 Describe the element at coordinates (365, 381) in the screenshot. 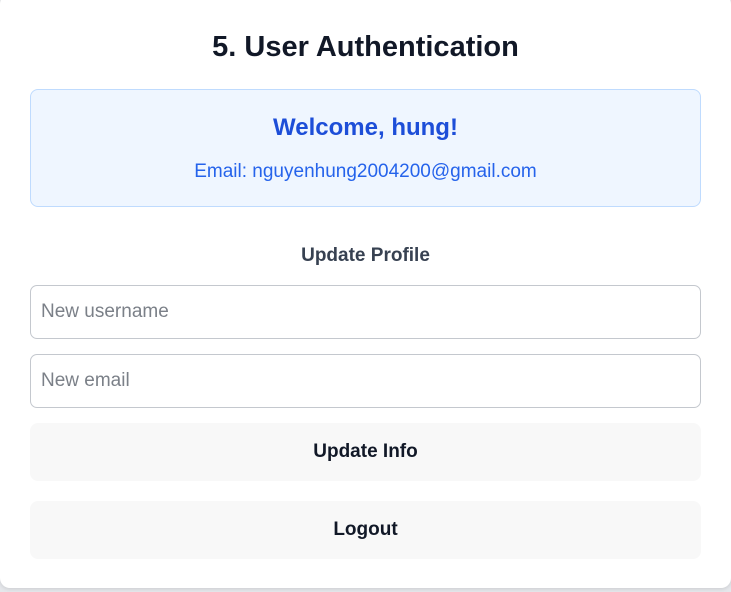

I see `new-email-input` at that location.